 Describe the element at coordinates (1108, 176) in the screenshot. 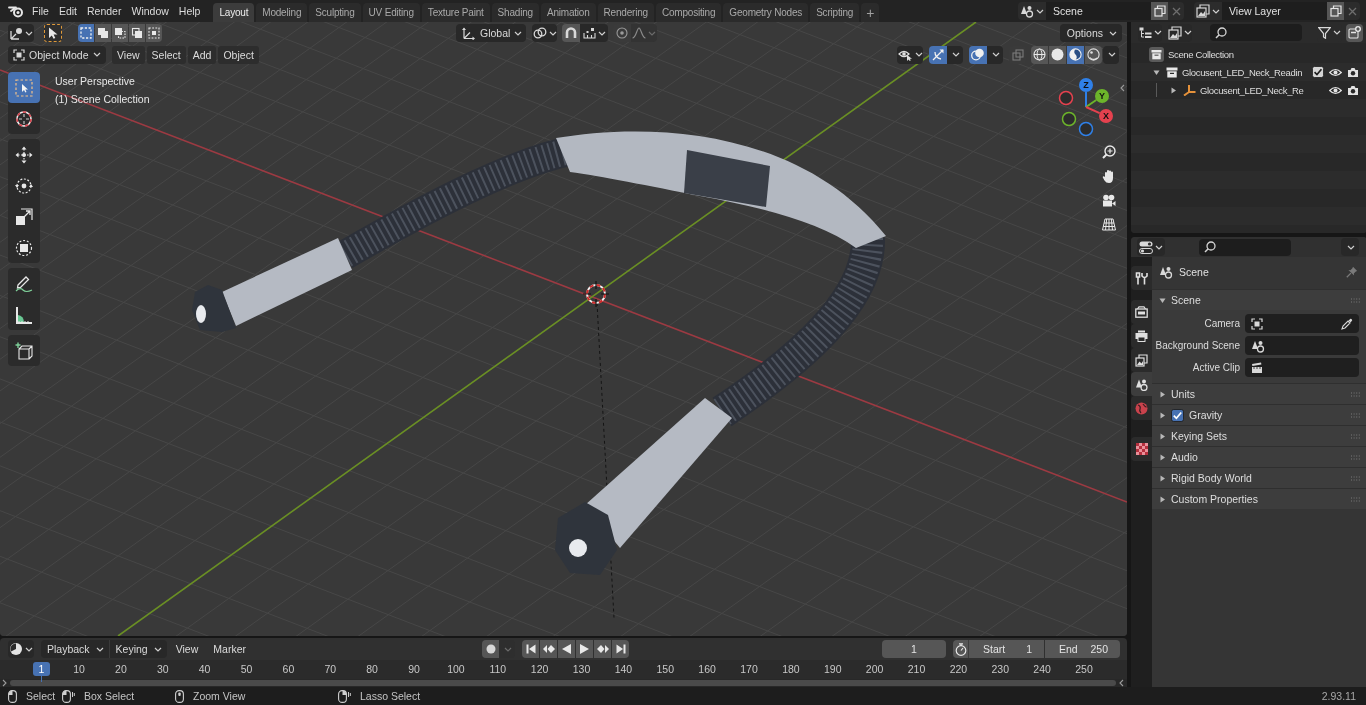

I see `hand-icon` at that location.